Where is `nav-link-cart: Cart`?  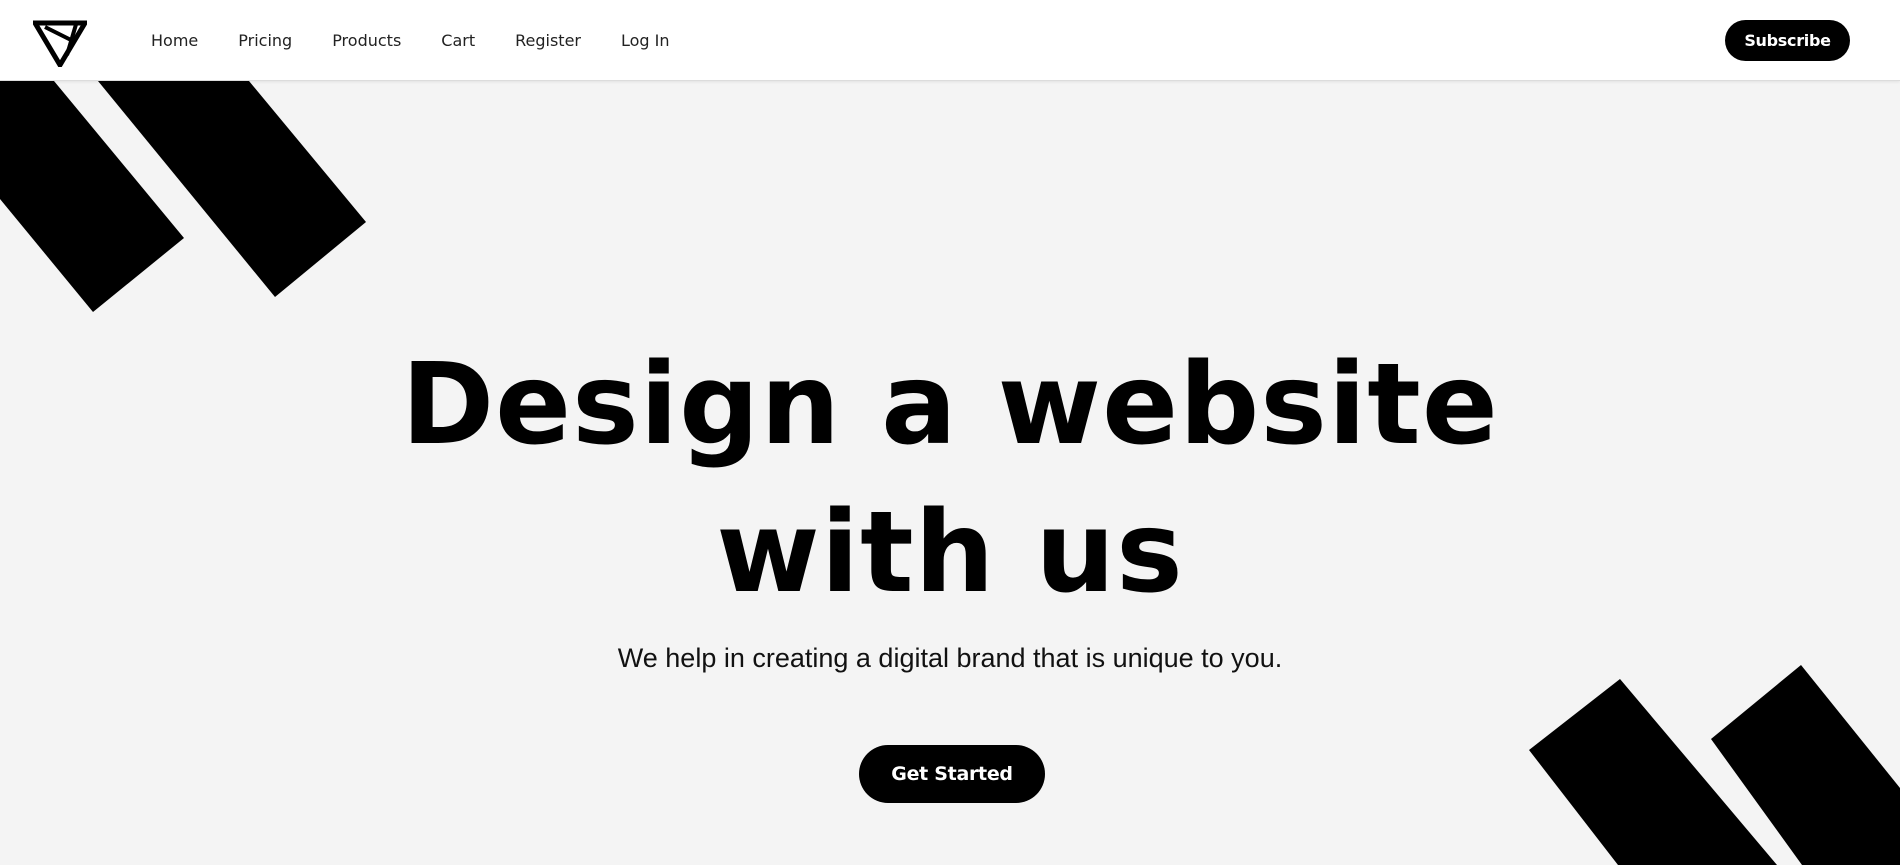 nav-link-cart: Cart is located at coordinates (458, 40).